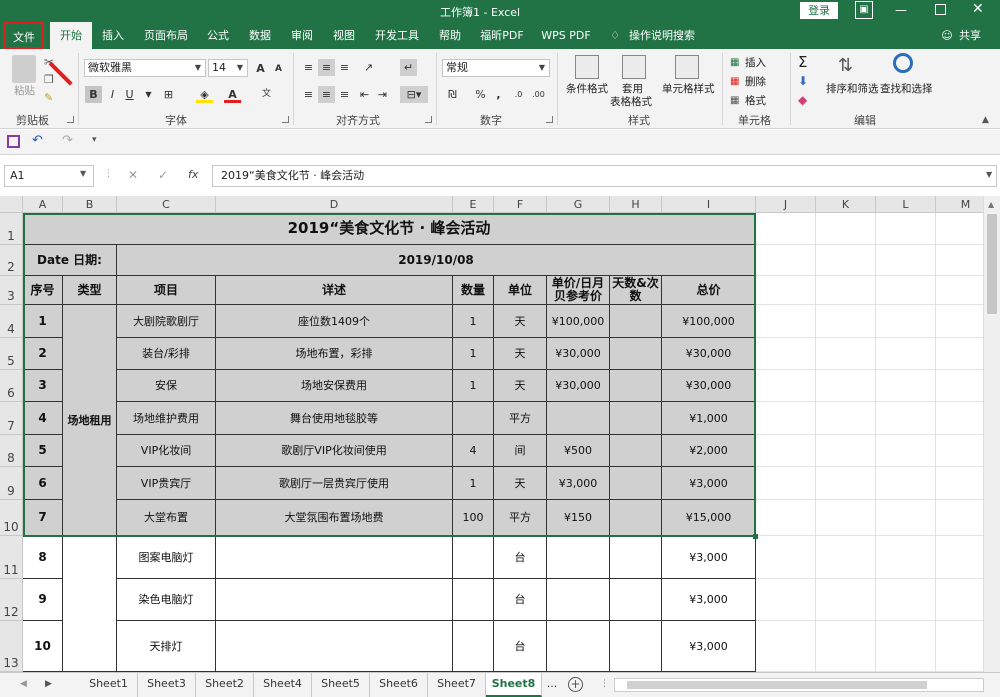 This screenshot has height=697, width=1000. What do you see at coordinates (473, 204) in the screenshot?
I see `column-header-e: E` at bounding box center [473, 204].